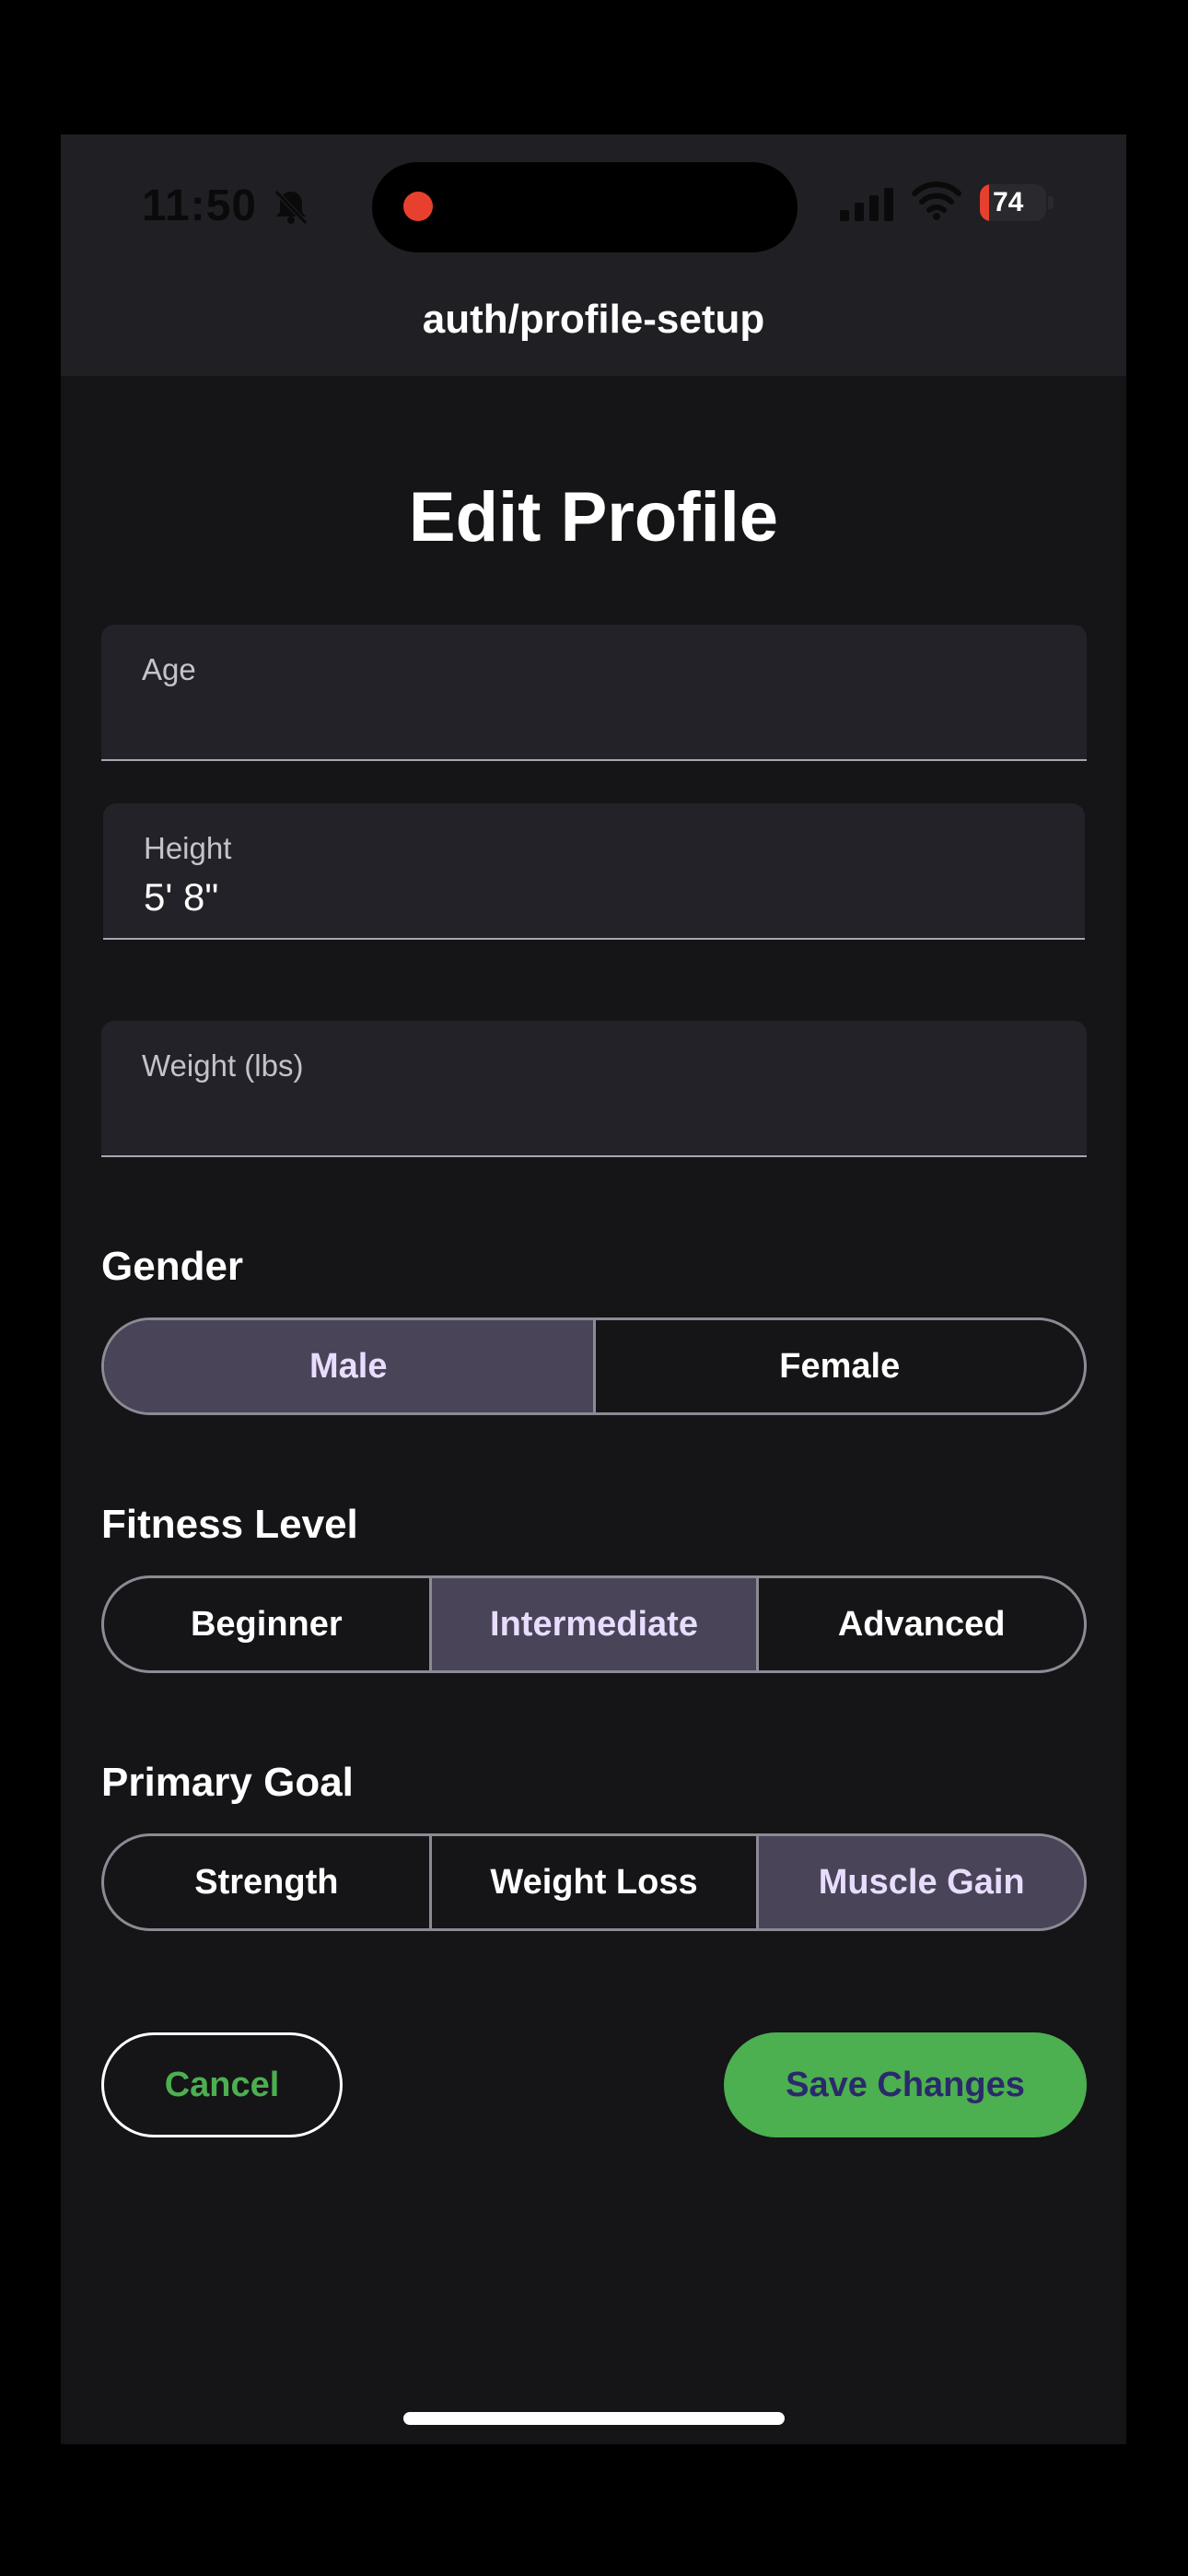 The width and height of the screenshot is (1188, 2576). I want to click on fitness-option-intermediate: Intermediate, so click(595, 1624).